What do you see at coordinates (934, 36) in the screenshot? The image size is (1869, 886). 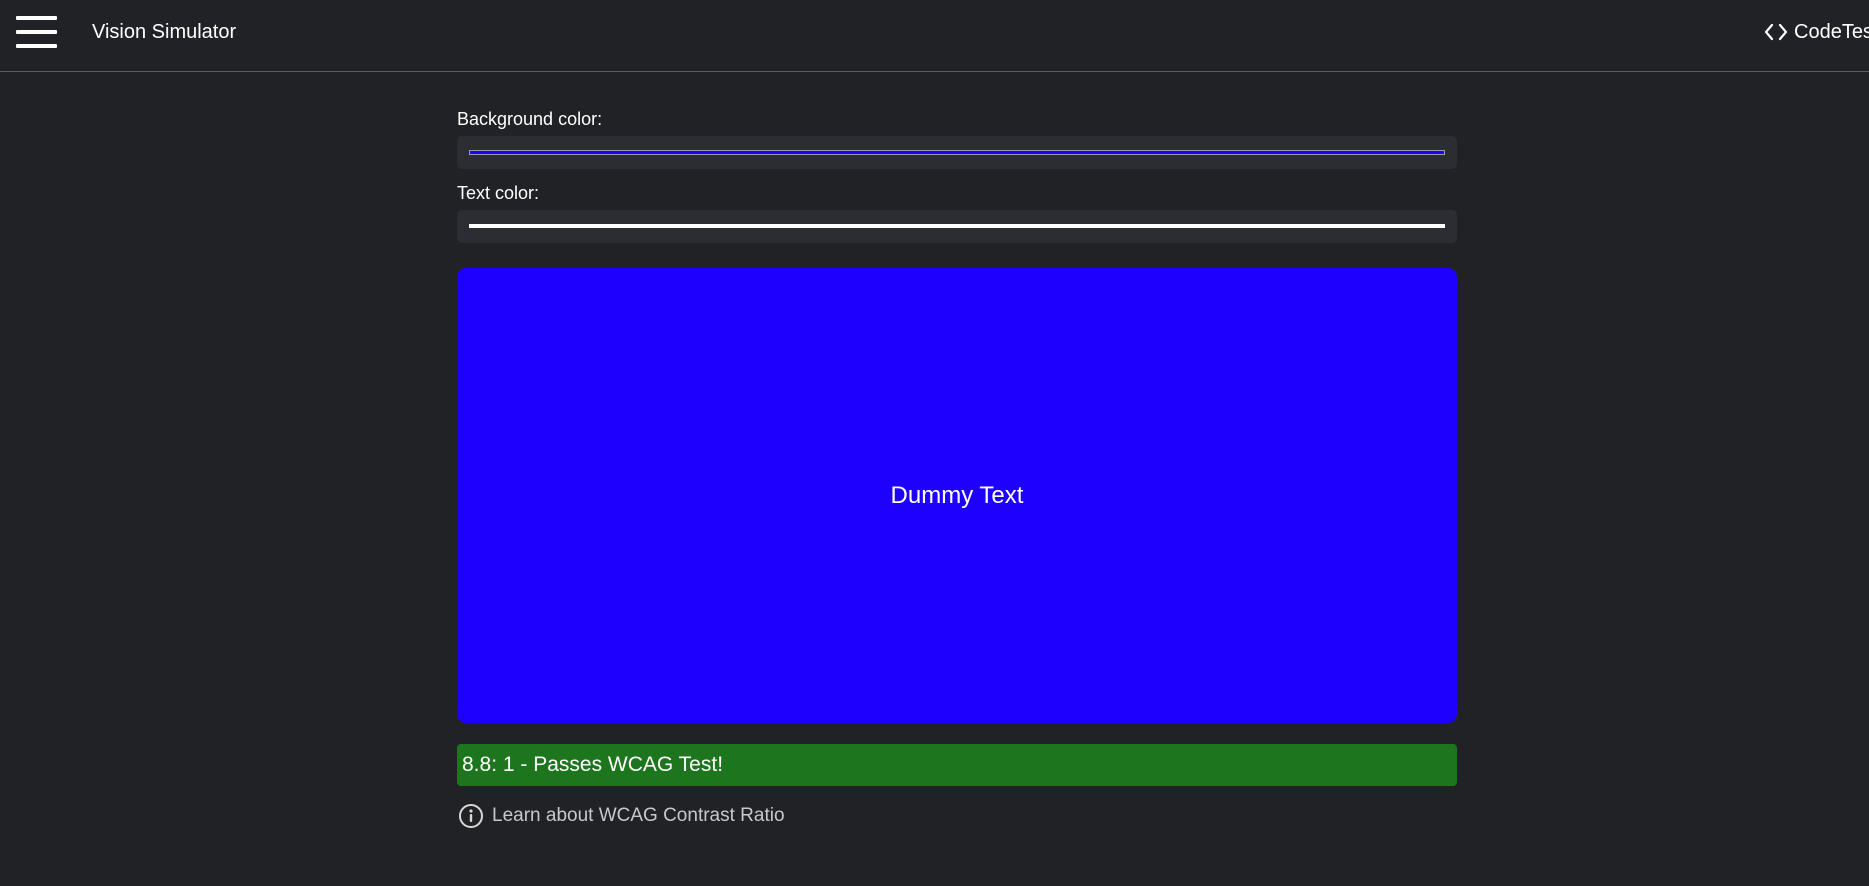 I see `top-navbar: Vision Simulator CodeTesc` at bounding box center [934, 36].